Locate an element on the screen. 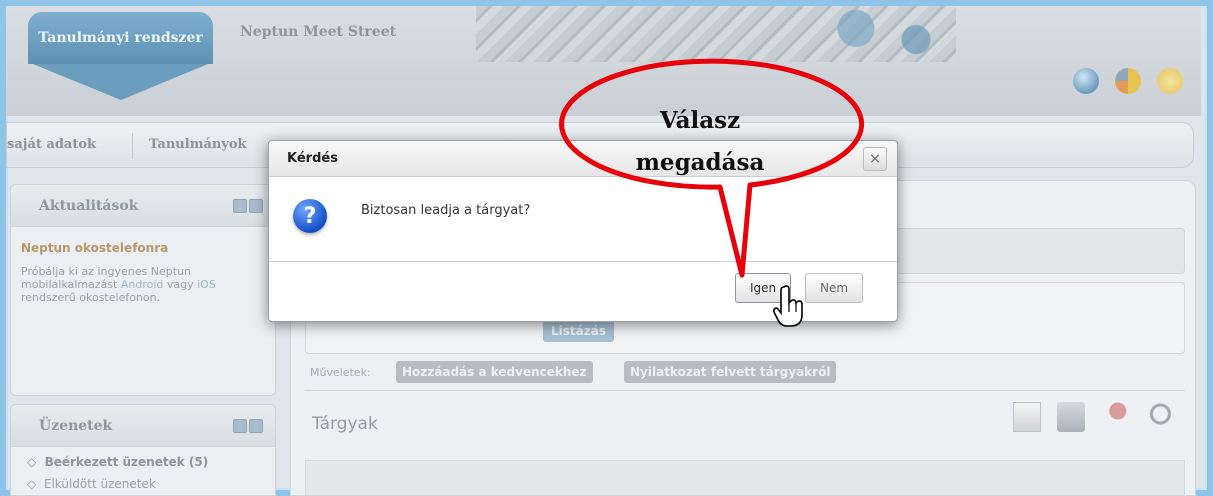 This screenshot has height=496, width=1213. top-icon-group is located at coordinates (1128, 81).